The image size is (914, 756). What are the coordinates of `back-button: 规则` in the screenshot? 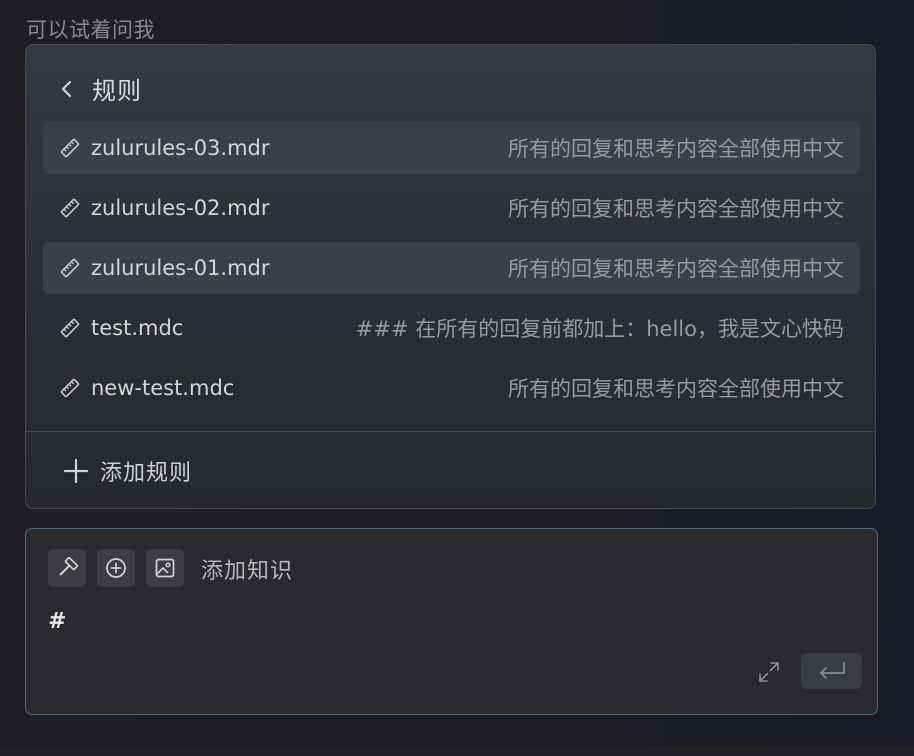 It's located at (99, 88).